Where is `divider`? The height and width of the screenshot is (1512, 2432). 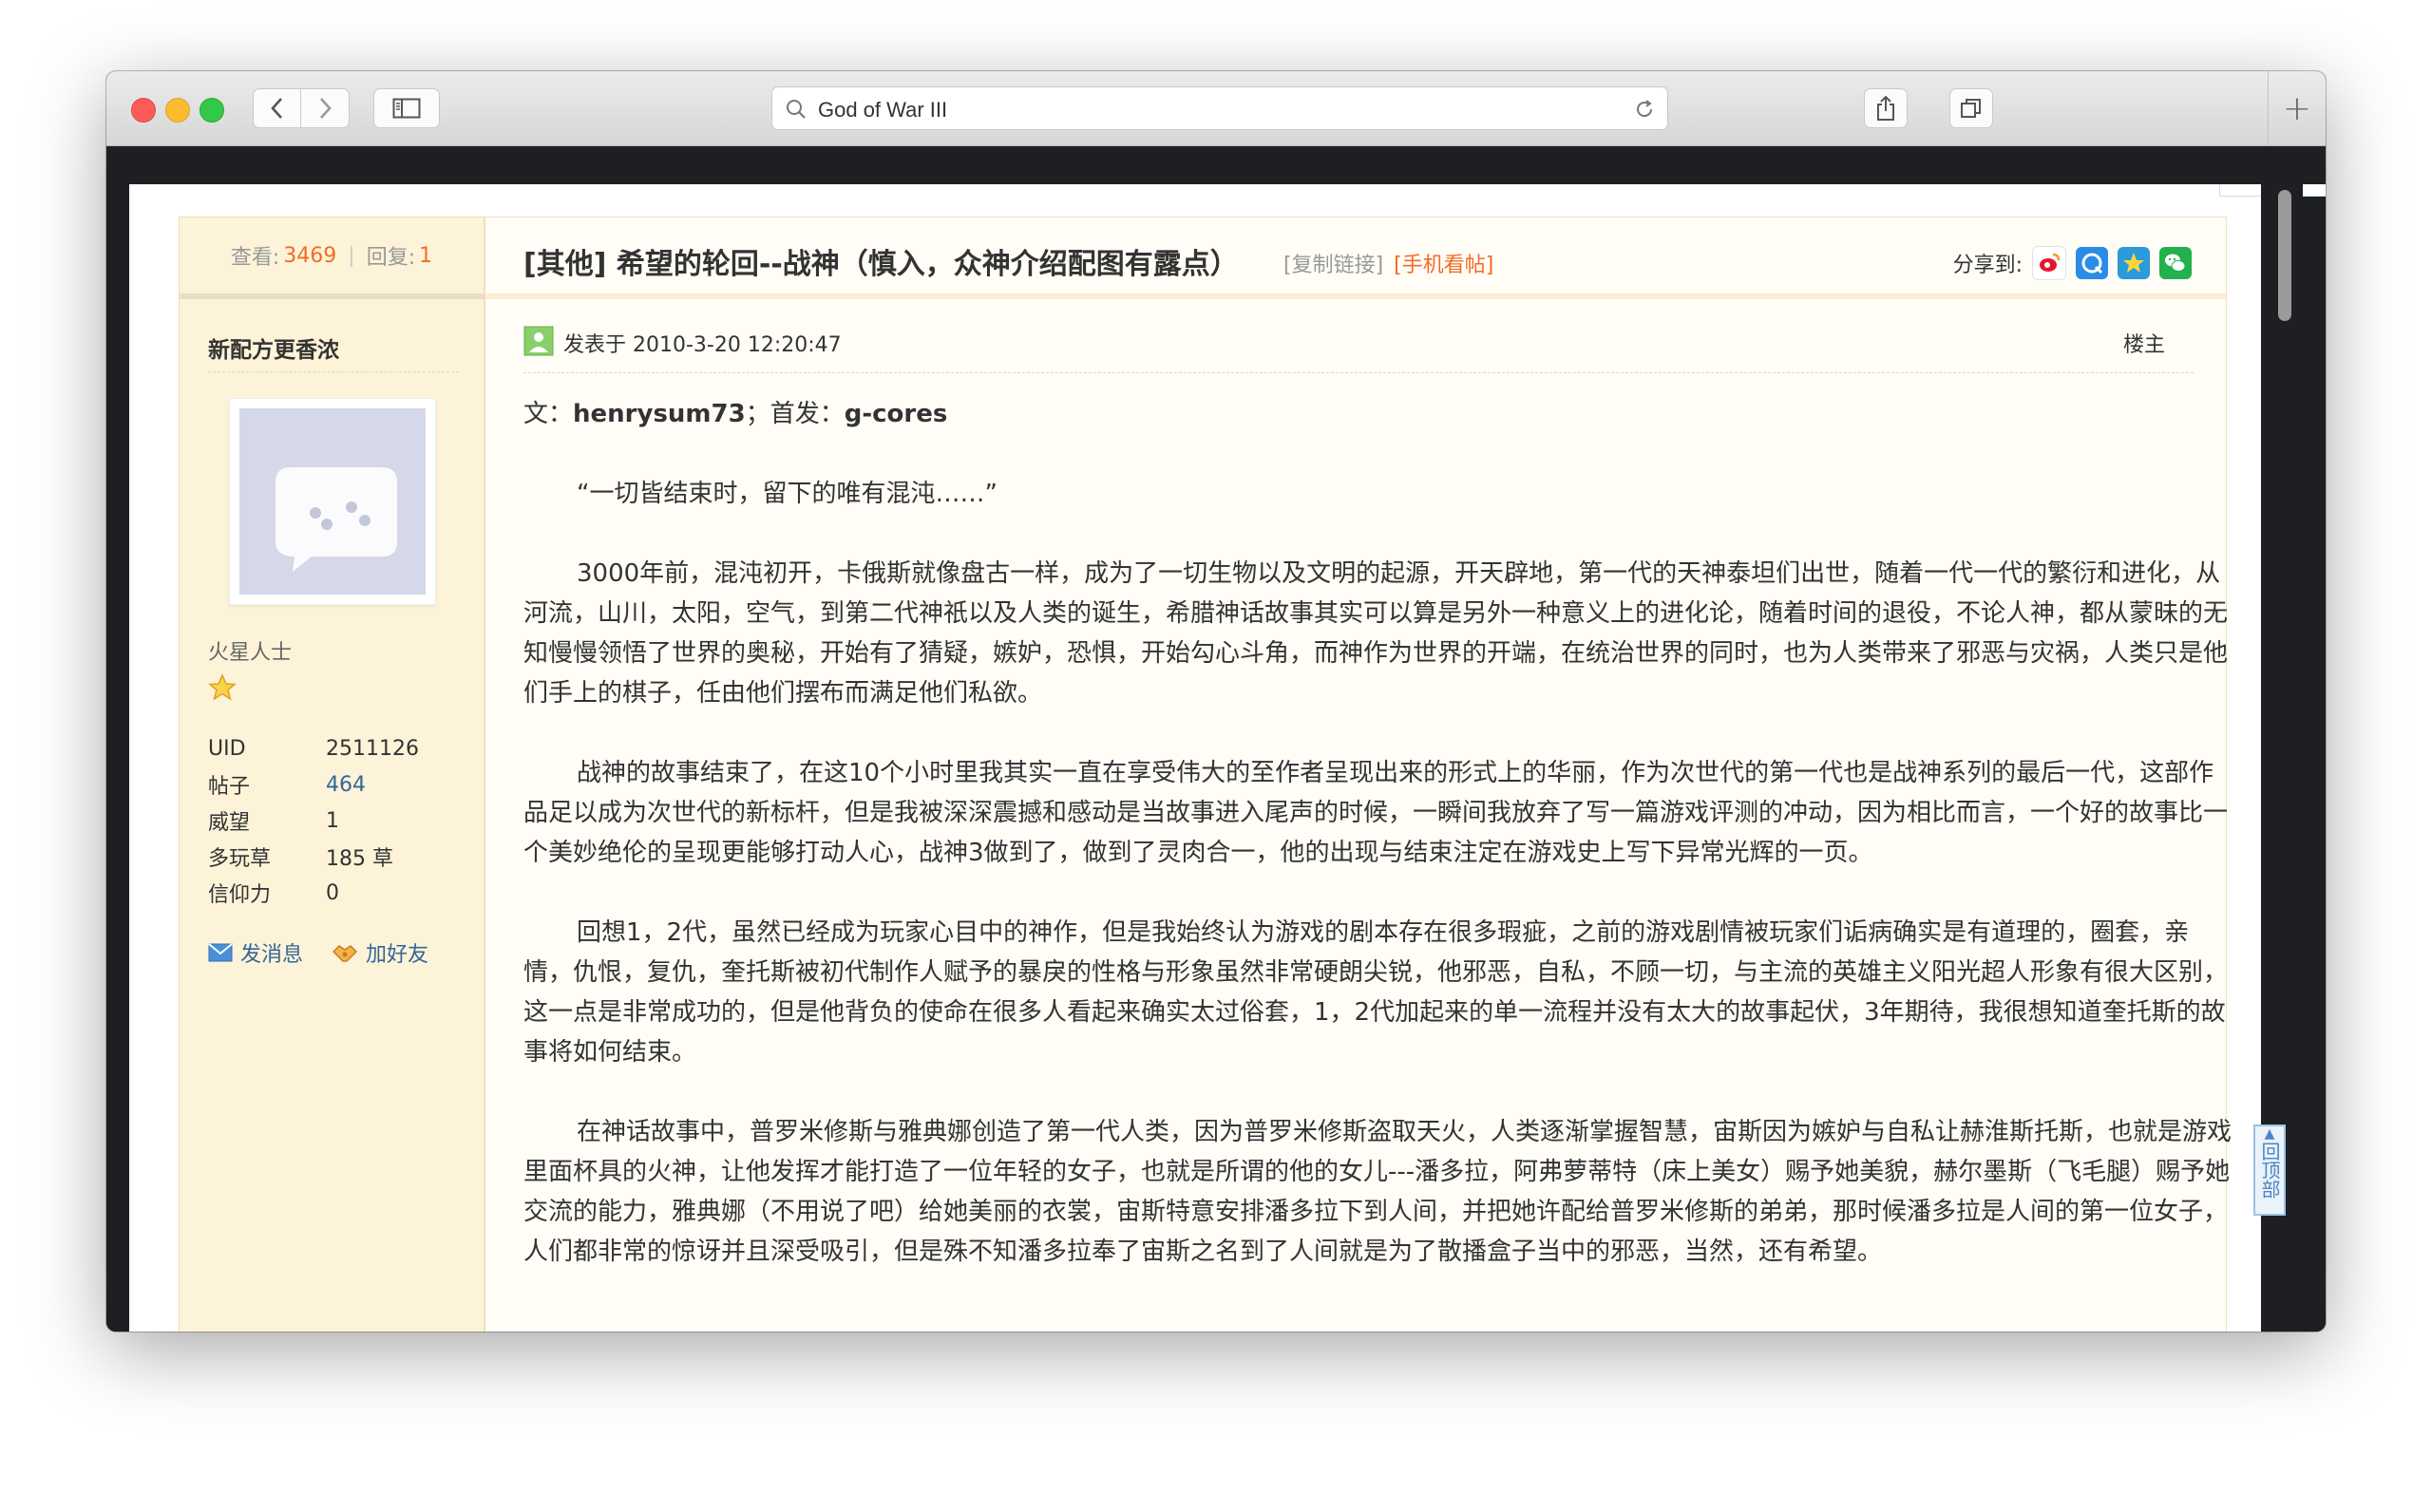
divider is located at coordinates (333, 372).